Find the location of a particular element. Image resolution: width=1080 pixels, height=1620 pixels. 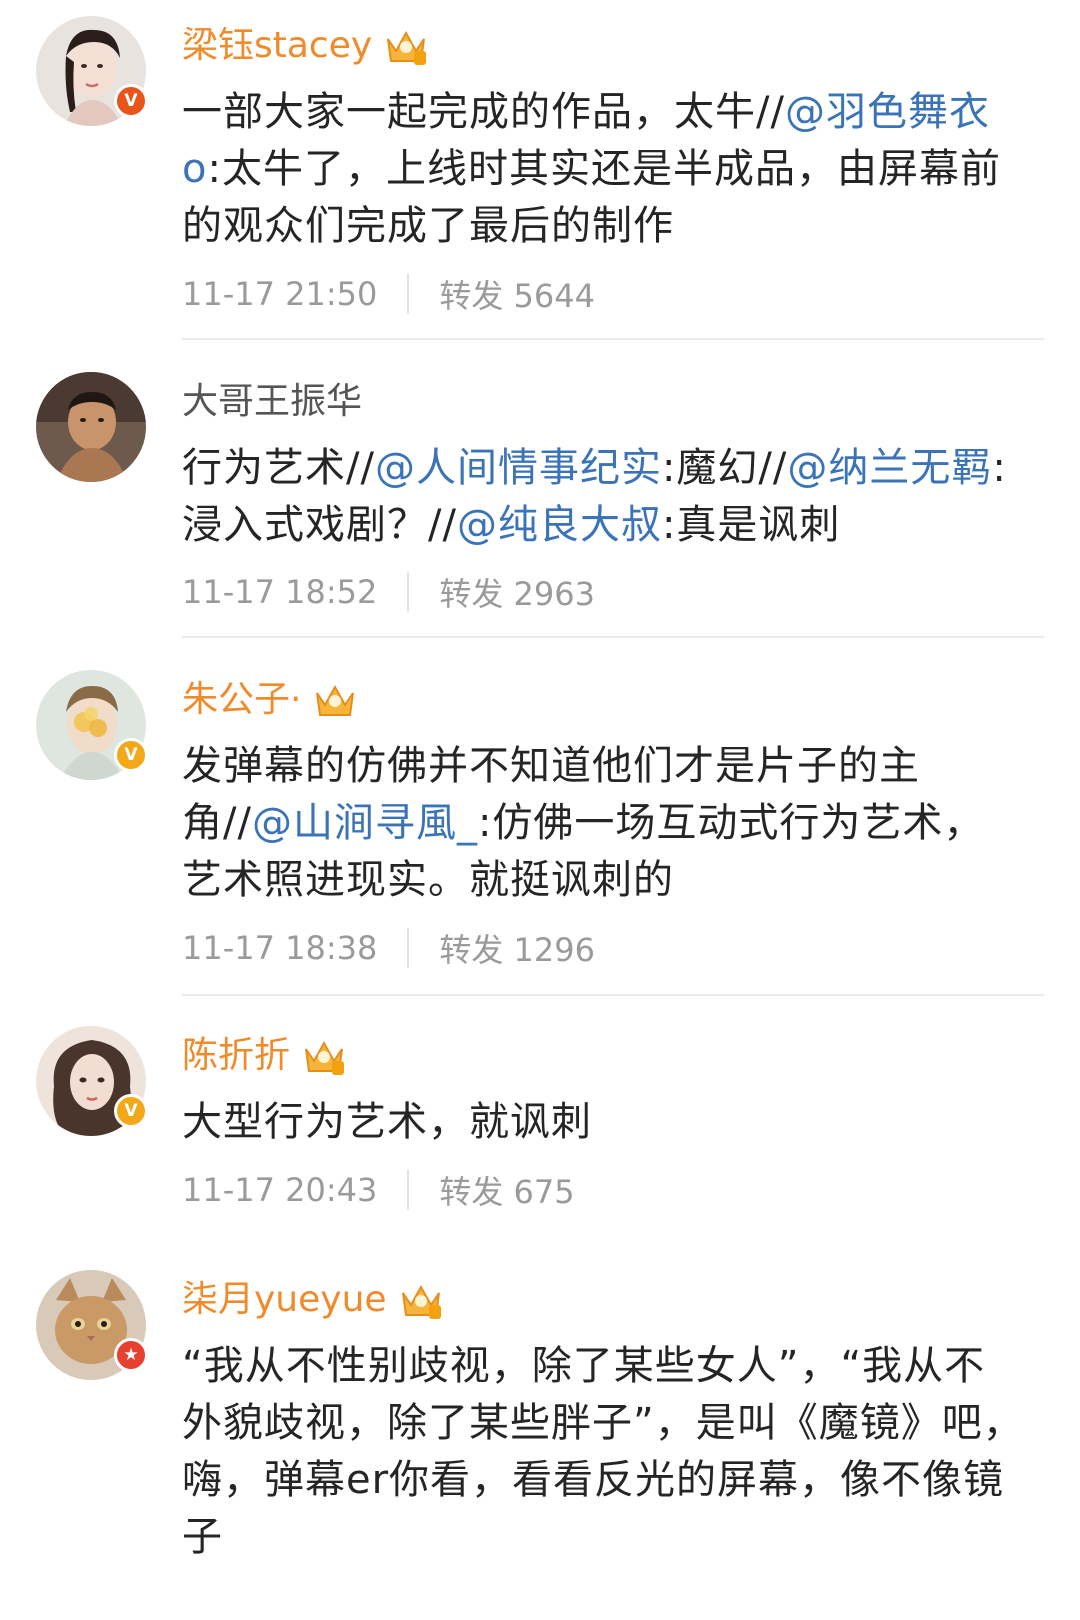

mention-link: @纳兰无羁 is located at coordinates (889, 468).